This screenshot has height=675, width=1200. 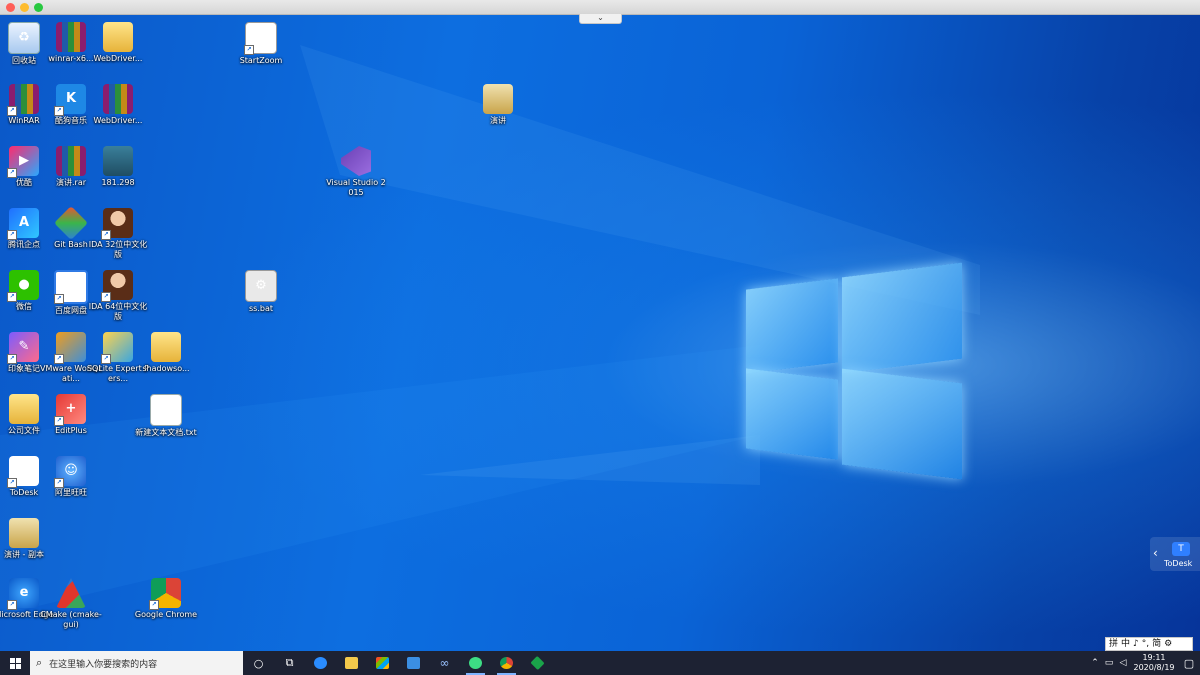 I want to click on taskbar-clock: 19:11 2020/8/19, so click(x=1154, y=663).